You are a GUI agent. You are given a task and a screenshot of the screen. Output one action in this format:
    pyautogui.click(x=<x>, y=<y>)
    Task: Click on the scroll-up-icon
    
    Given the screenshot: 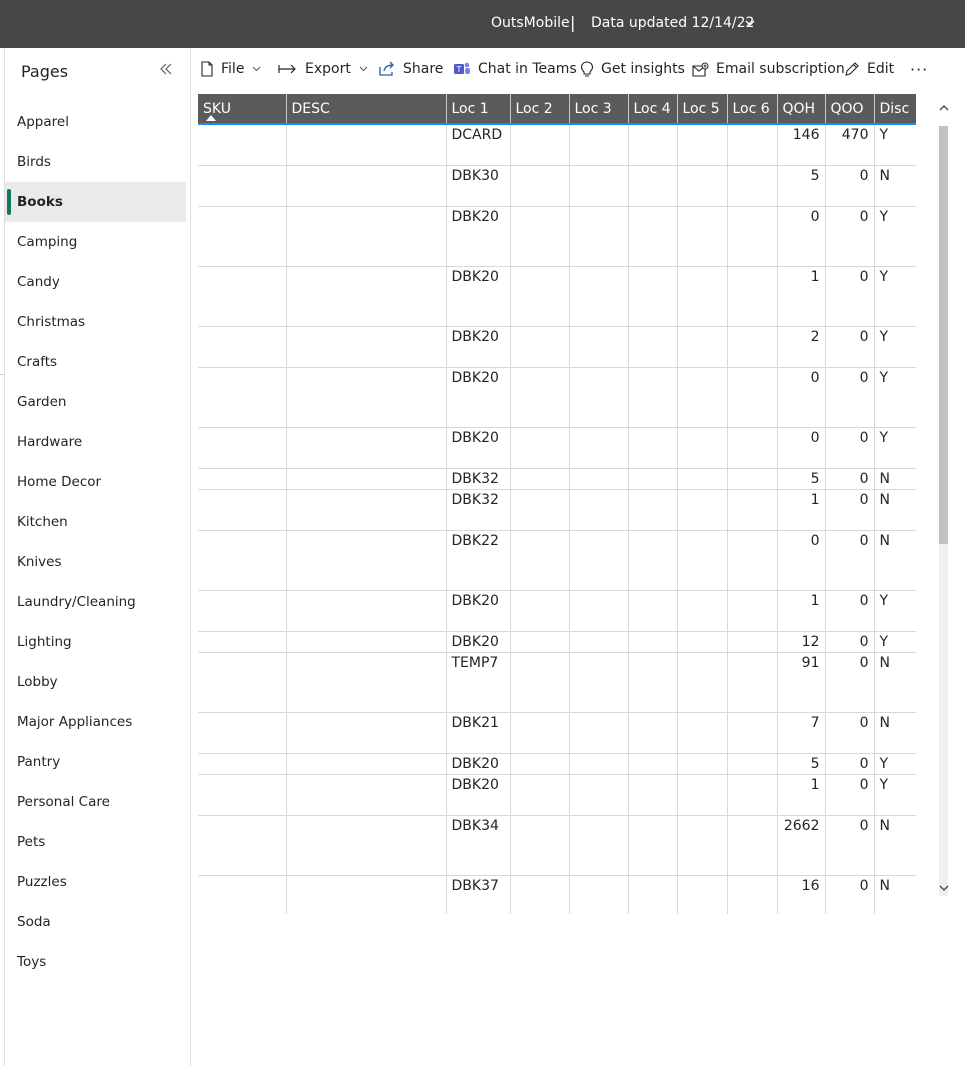 What is the action you would take?
    pyautogui.click(x=944, y=108)
    